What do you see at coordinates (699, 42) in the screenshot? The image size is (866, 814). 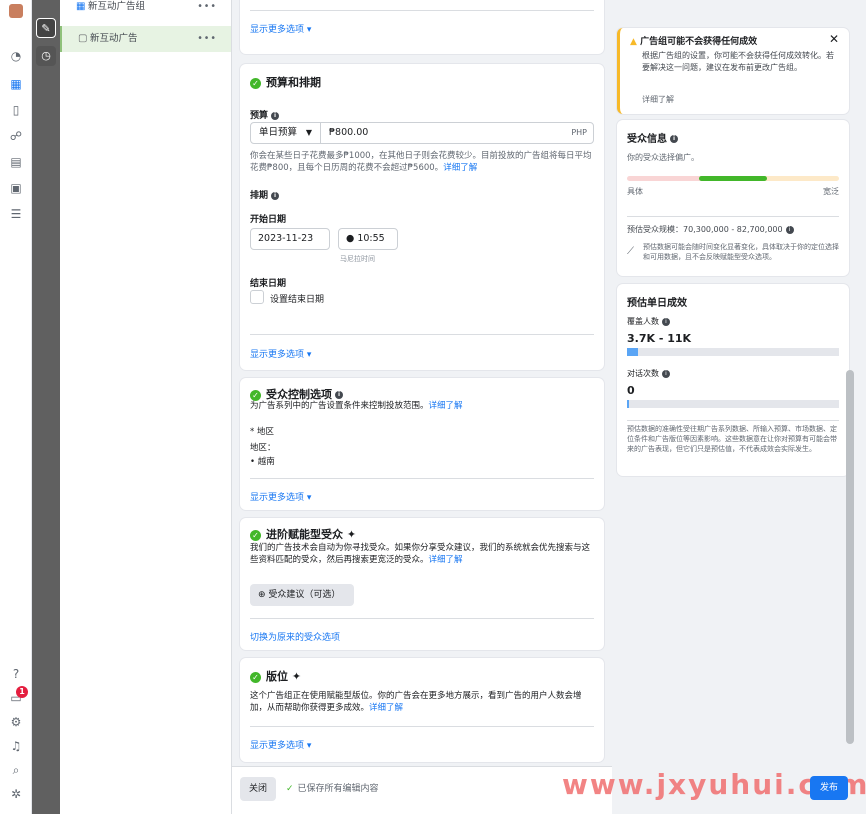 I see `warning-title: 广告组可能不会获得任何成效` at bounding box center [699, 42].